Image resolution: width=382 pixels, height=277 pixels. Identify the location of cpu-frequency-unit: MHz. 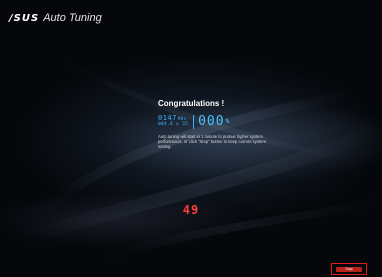
(182, 118).